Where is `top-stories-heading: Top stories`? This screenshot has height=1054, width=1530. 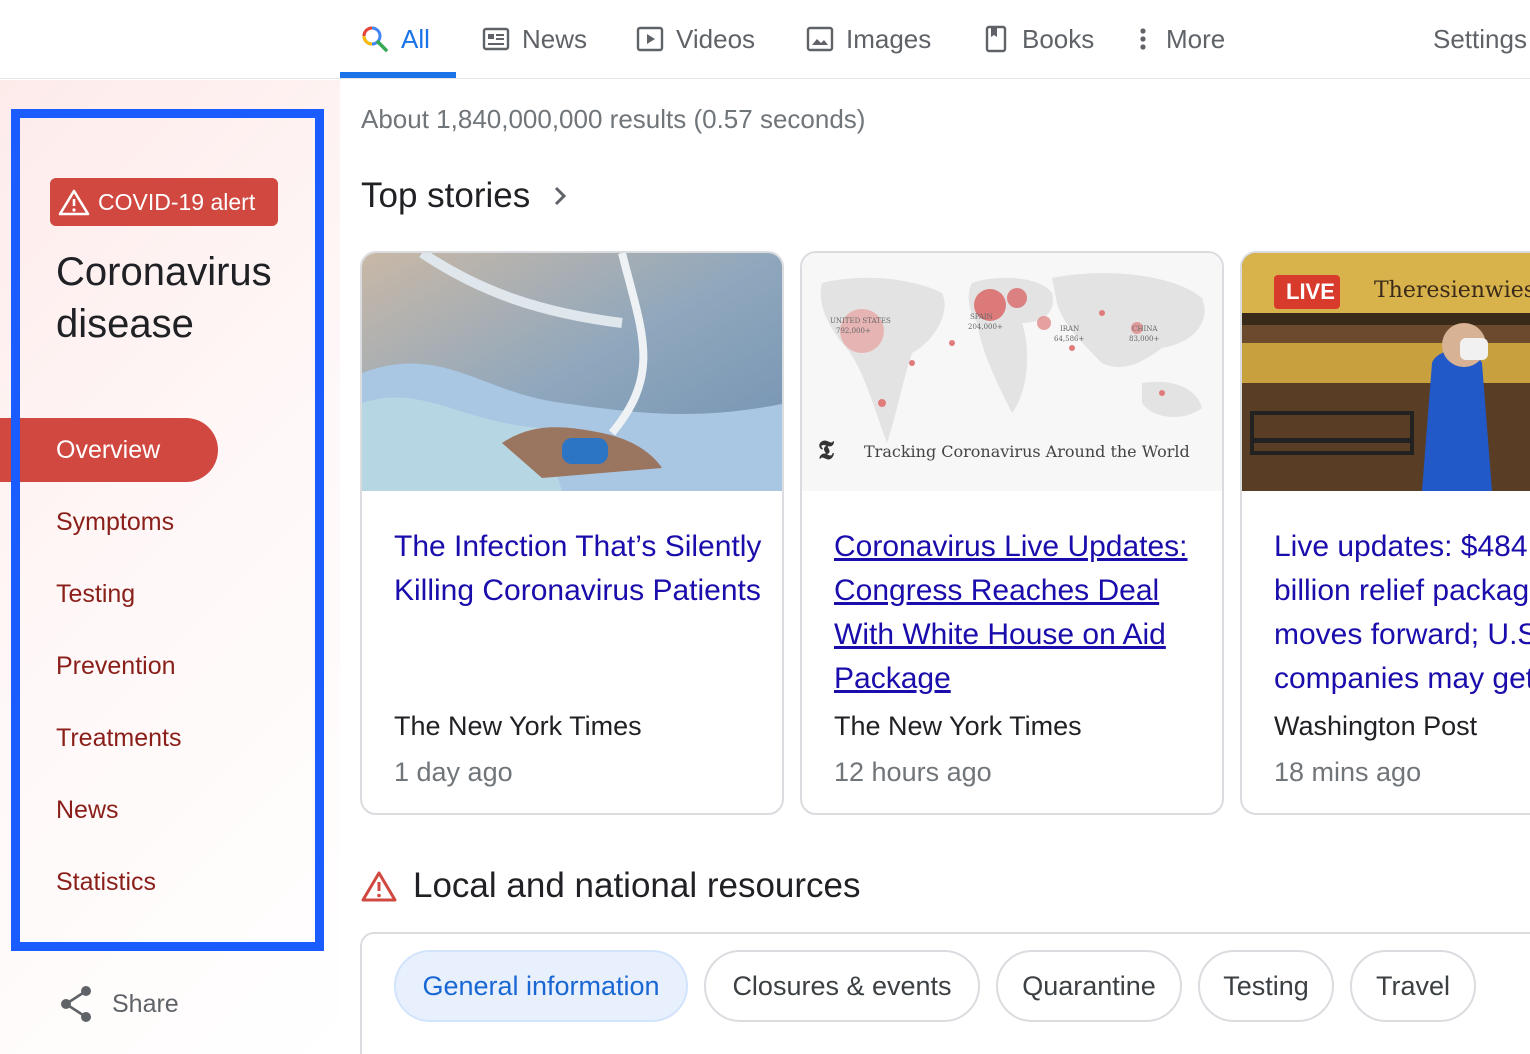 top-stories-heading: Top stories is located at coordinates (465, 196).